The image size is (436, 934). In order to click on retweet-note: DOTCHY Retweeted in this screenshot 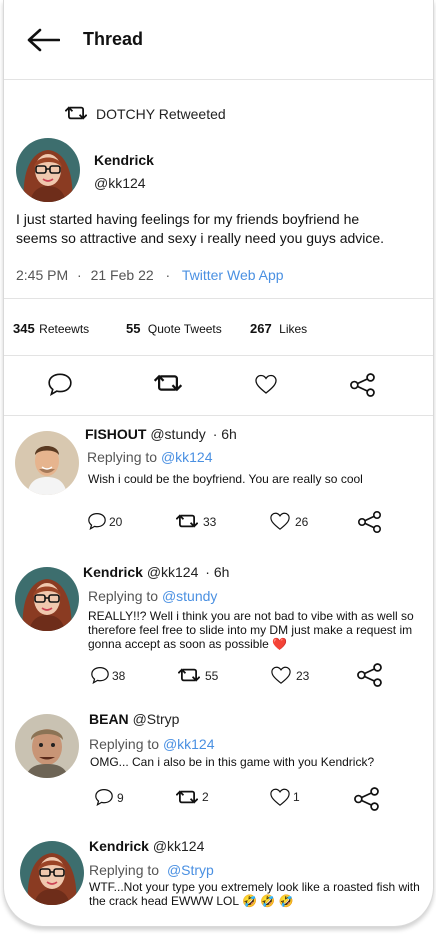, I will do `click(161, 114)`.